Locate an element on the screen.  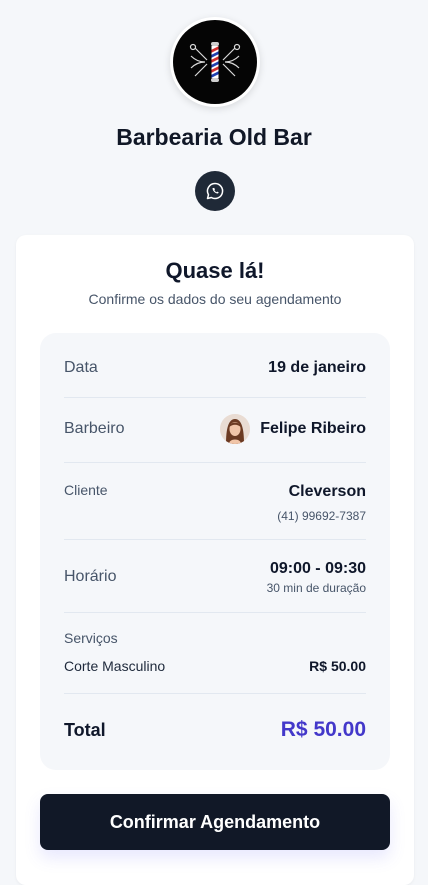
barber-pole-logo-icon is located at coordinates (215, 62).